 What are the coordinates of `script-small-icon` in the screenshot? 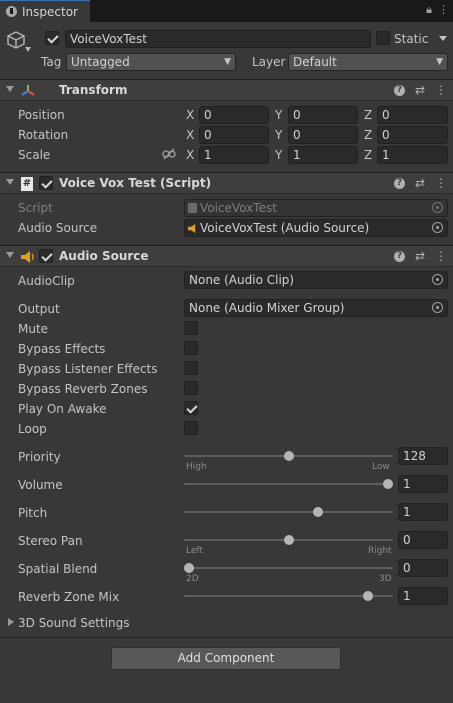 It's located at (192, 208).